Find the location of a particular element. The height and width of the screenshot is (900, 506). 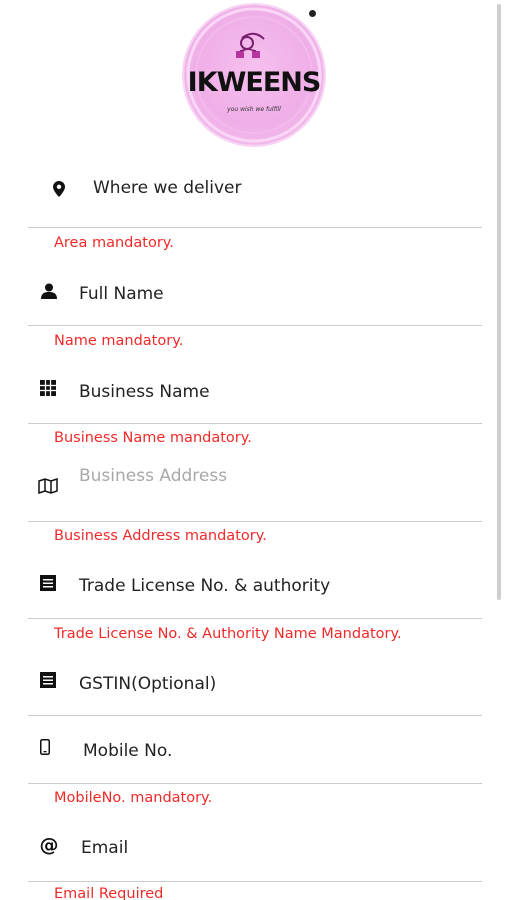

logo-brand-text: IKWEENS is located at coordinates (254, 82).